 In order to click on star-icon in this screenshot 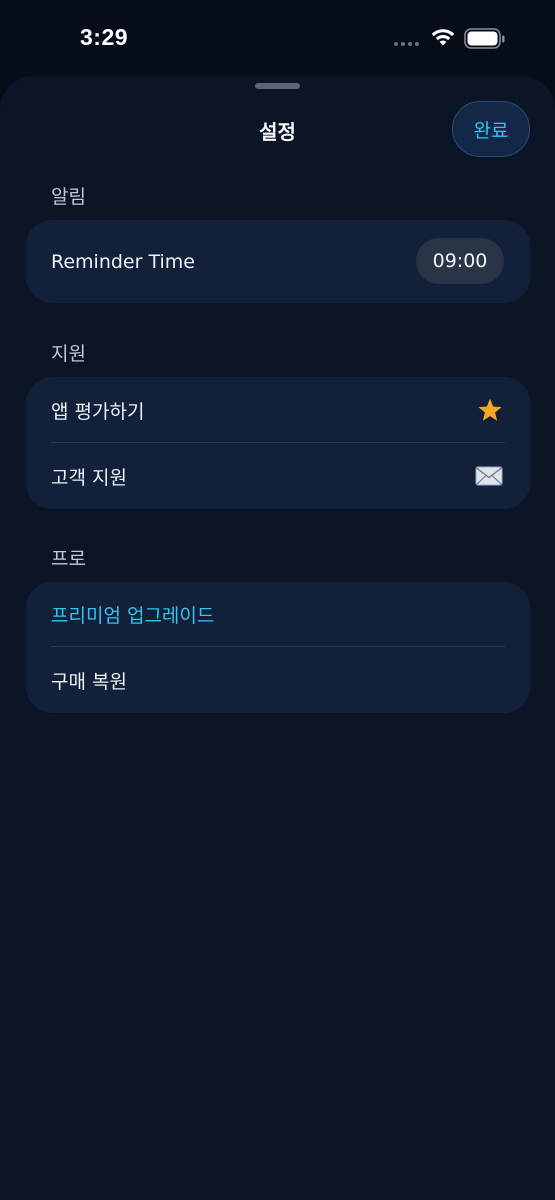, I will do `click(490, 409)`.